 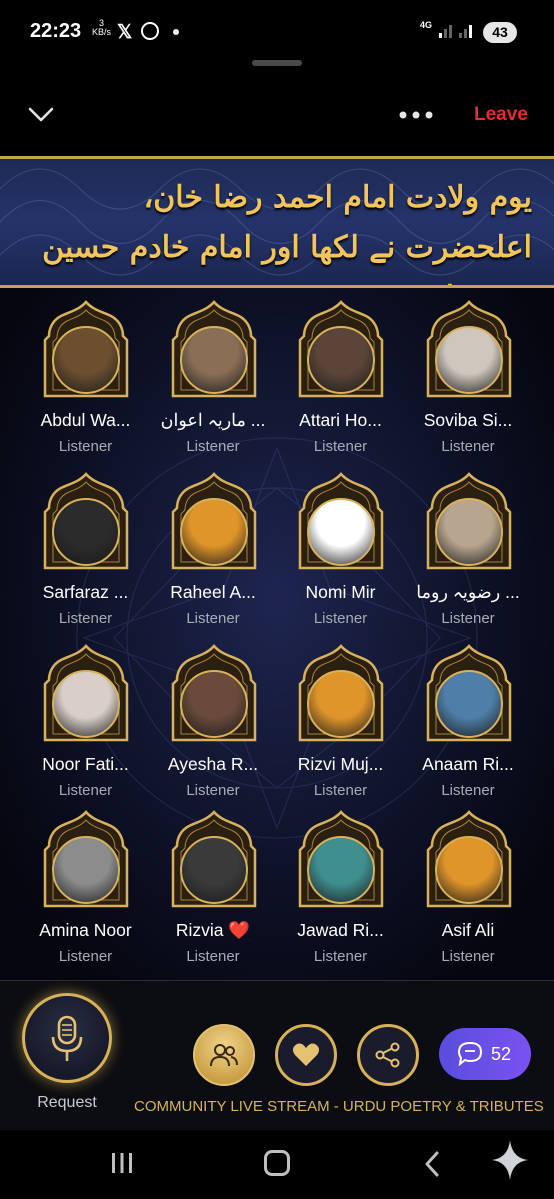 I want to click on recents-icon, so click(x=122, y=1163).